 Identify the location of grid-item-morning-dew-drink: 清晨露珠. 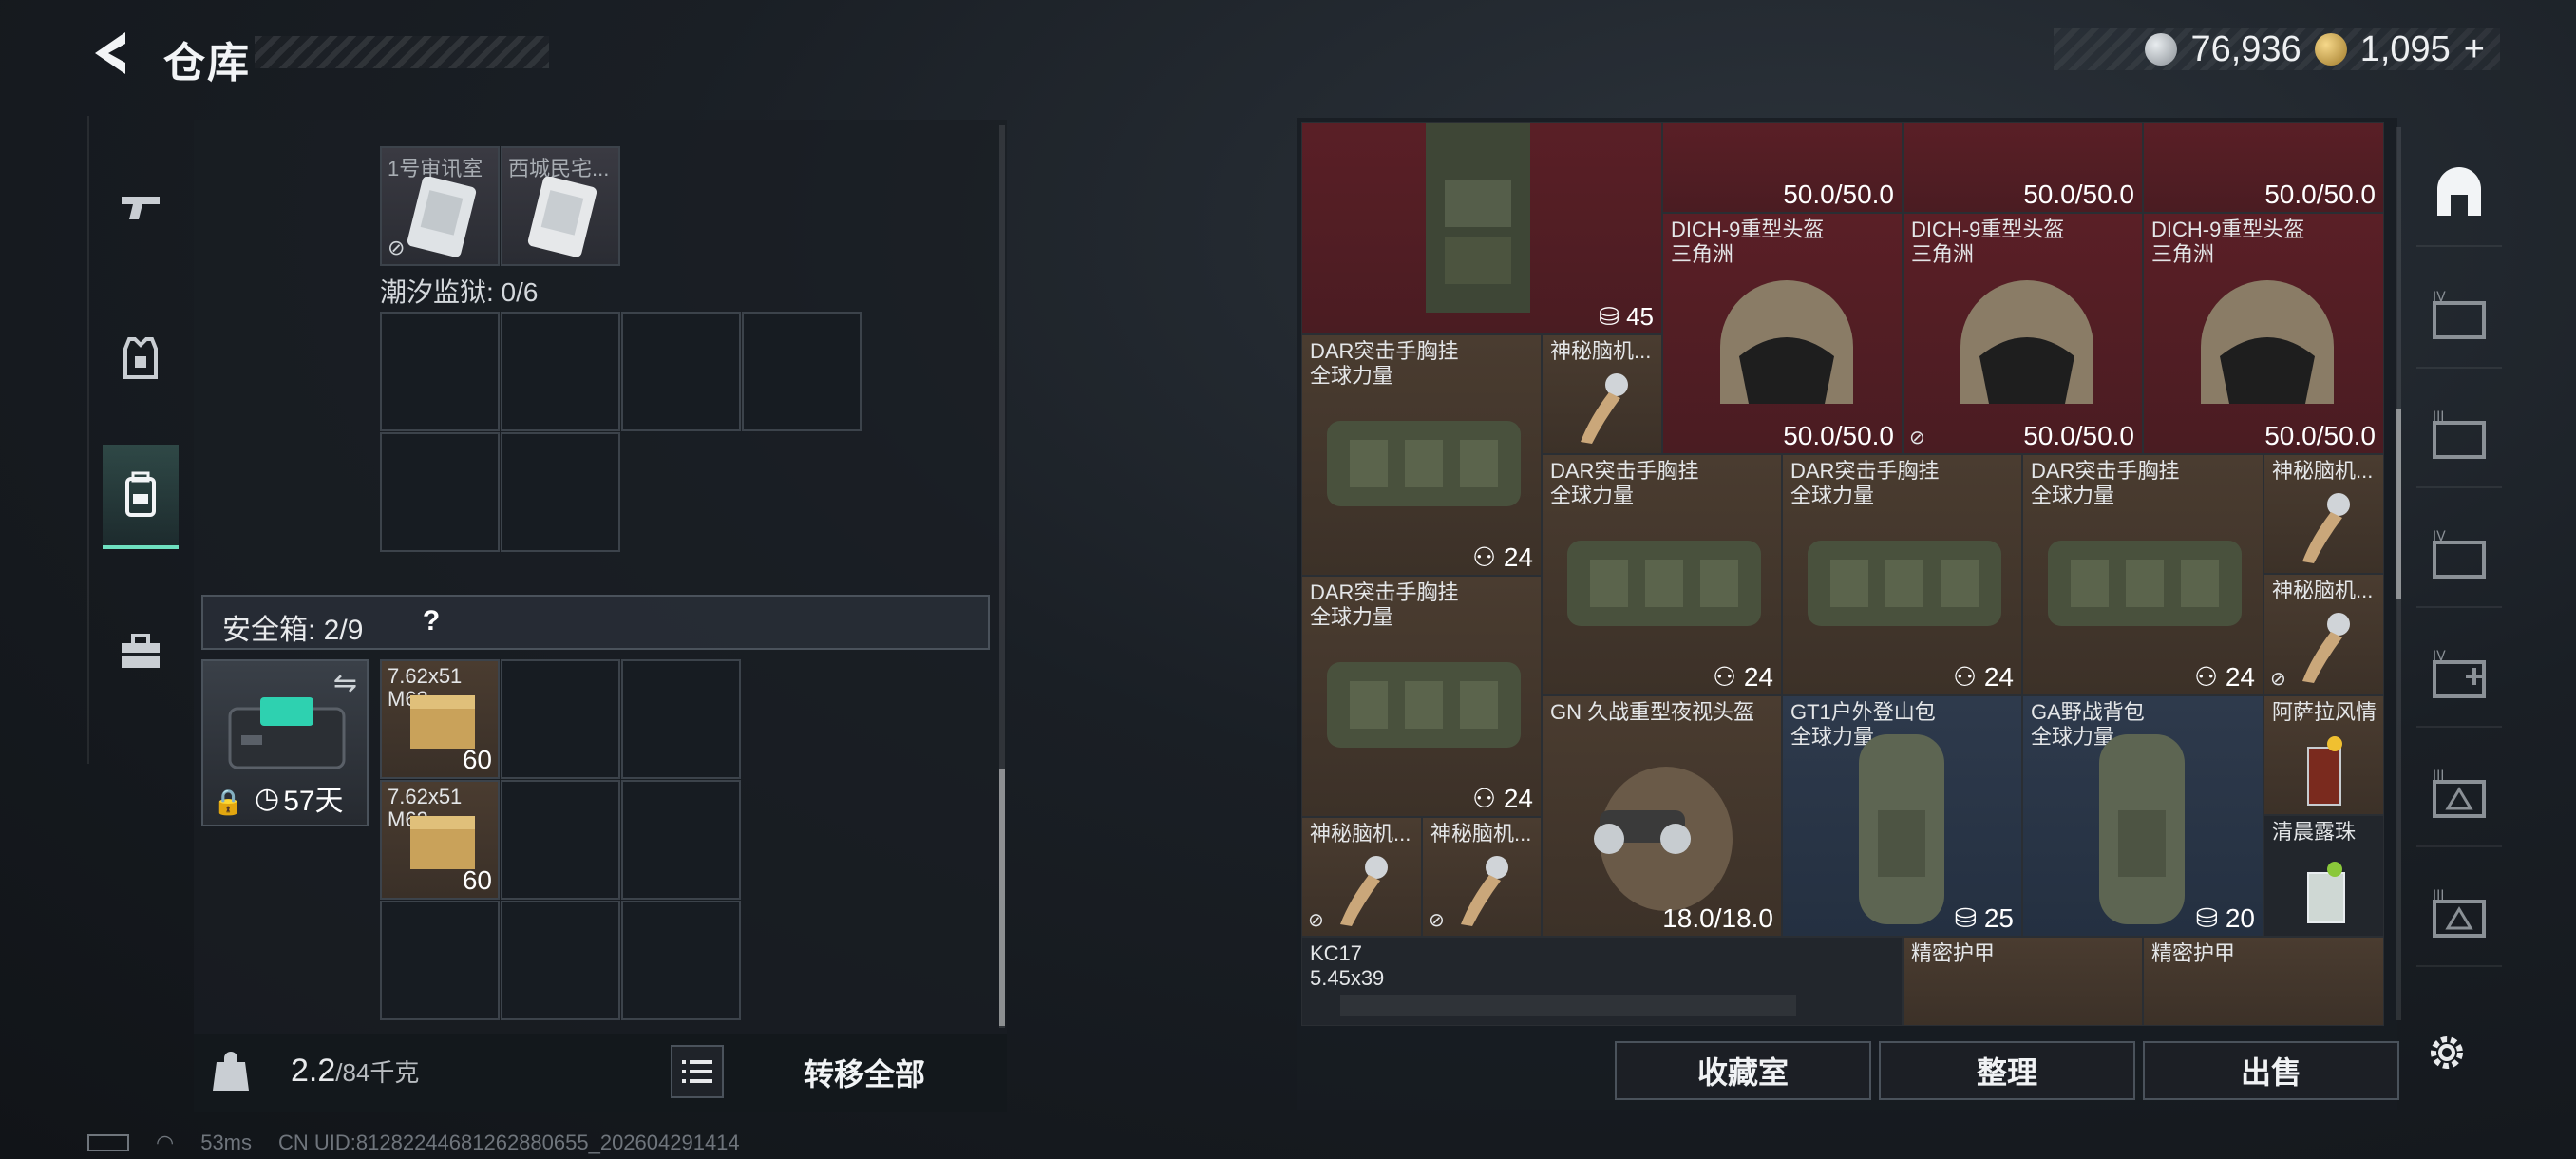
(2323, 876).